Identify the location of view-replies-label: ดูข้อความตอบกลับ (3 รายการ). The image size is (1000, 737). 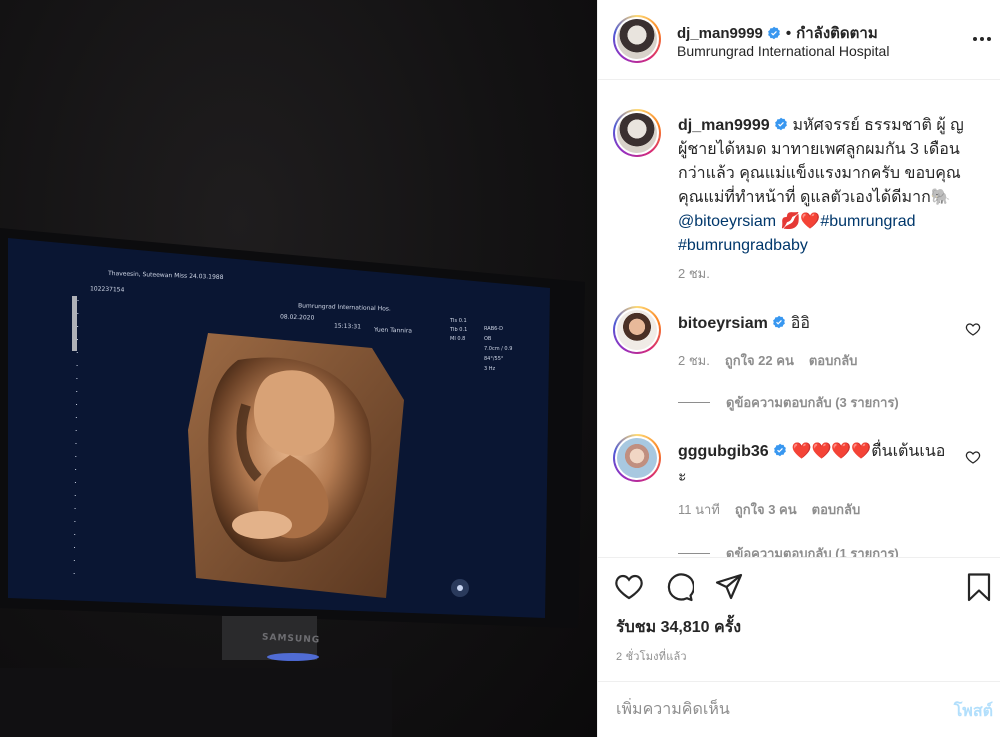
(812, 402).